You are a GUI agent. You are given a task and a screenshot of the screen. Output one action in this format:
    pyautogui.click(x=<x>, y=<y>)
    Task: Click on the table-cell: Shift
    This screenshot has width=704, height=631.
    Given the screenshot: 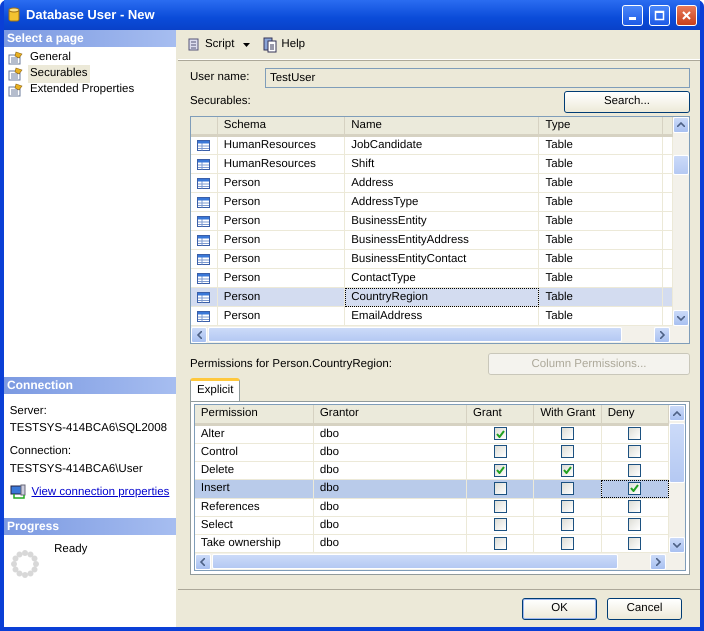 What is the action you would take?
    pyautogui.click(x=441, y=164)
    